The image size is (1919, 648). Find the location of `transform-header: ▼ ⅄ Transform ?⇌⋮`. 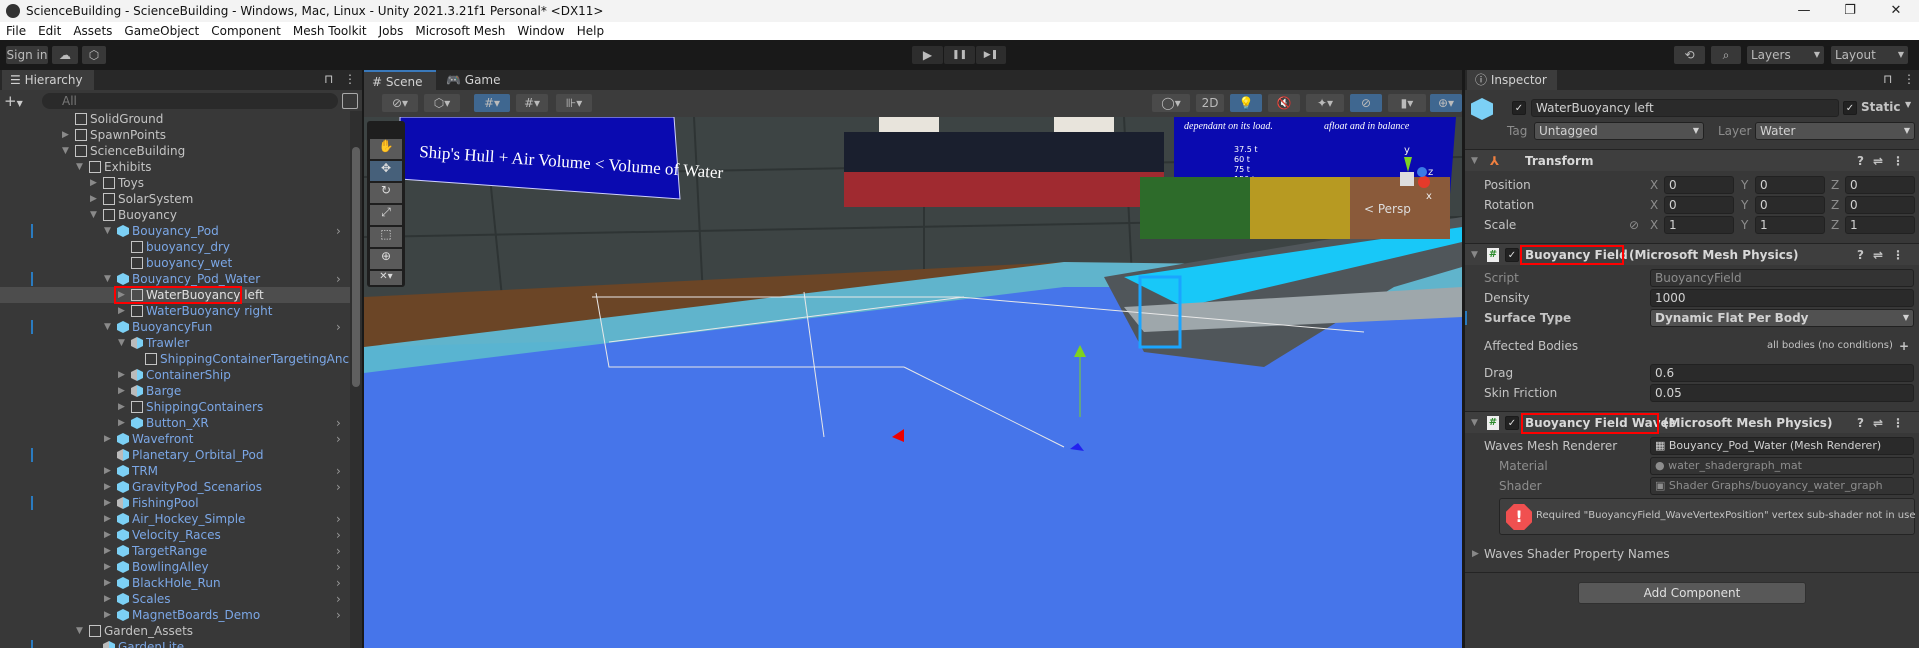

transform-header: ▼ ⅄ Transform ?⇌⋮ is located at coordinates (1692, 160).